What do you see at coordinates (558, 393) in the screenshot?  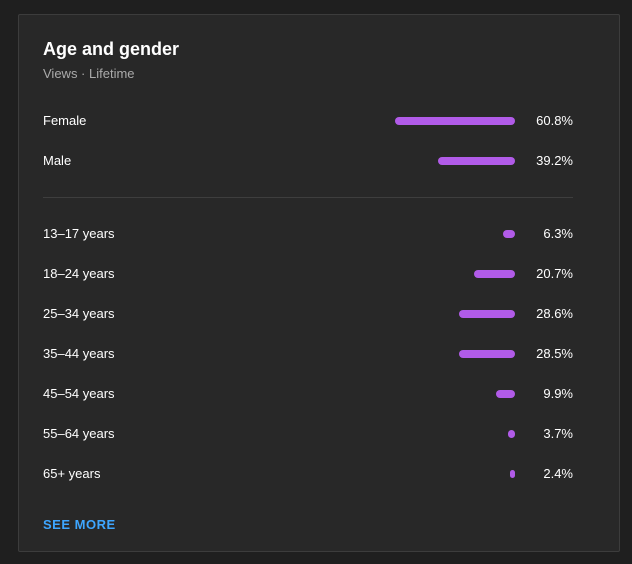 I see `age-value: 9.9%` at bounding box center [558, 393].